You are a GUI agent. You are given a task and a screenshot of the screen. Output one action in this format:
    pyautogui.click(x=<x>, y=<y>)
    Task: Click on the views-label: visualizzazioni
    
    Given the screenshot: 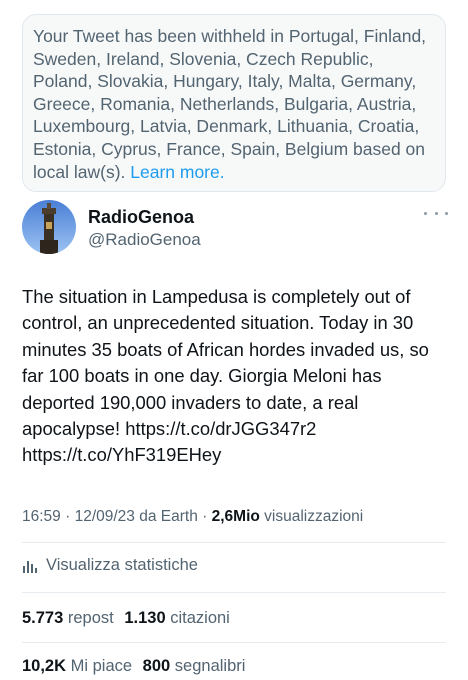 What is the action you would take?
    pyautogui.click(x=314, y=516)
    